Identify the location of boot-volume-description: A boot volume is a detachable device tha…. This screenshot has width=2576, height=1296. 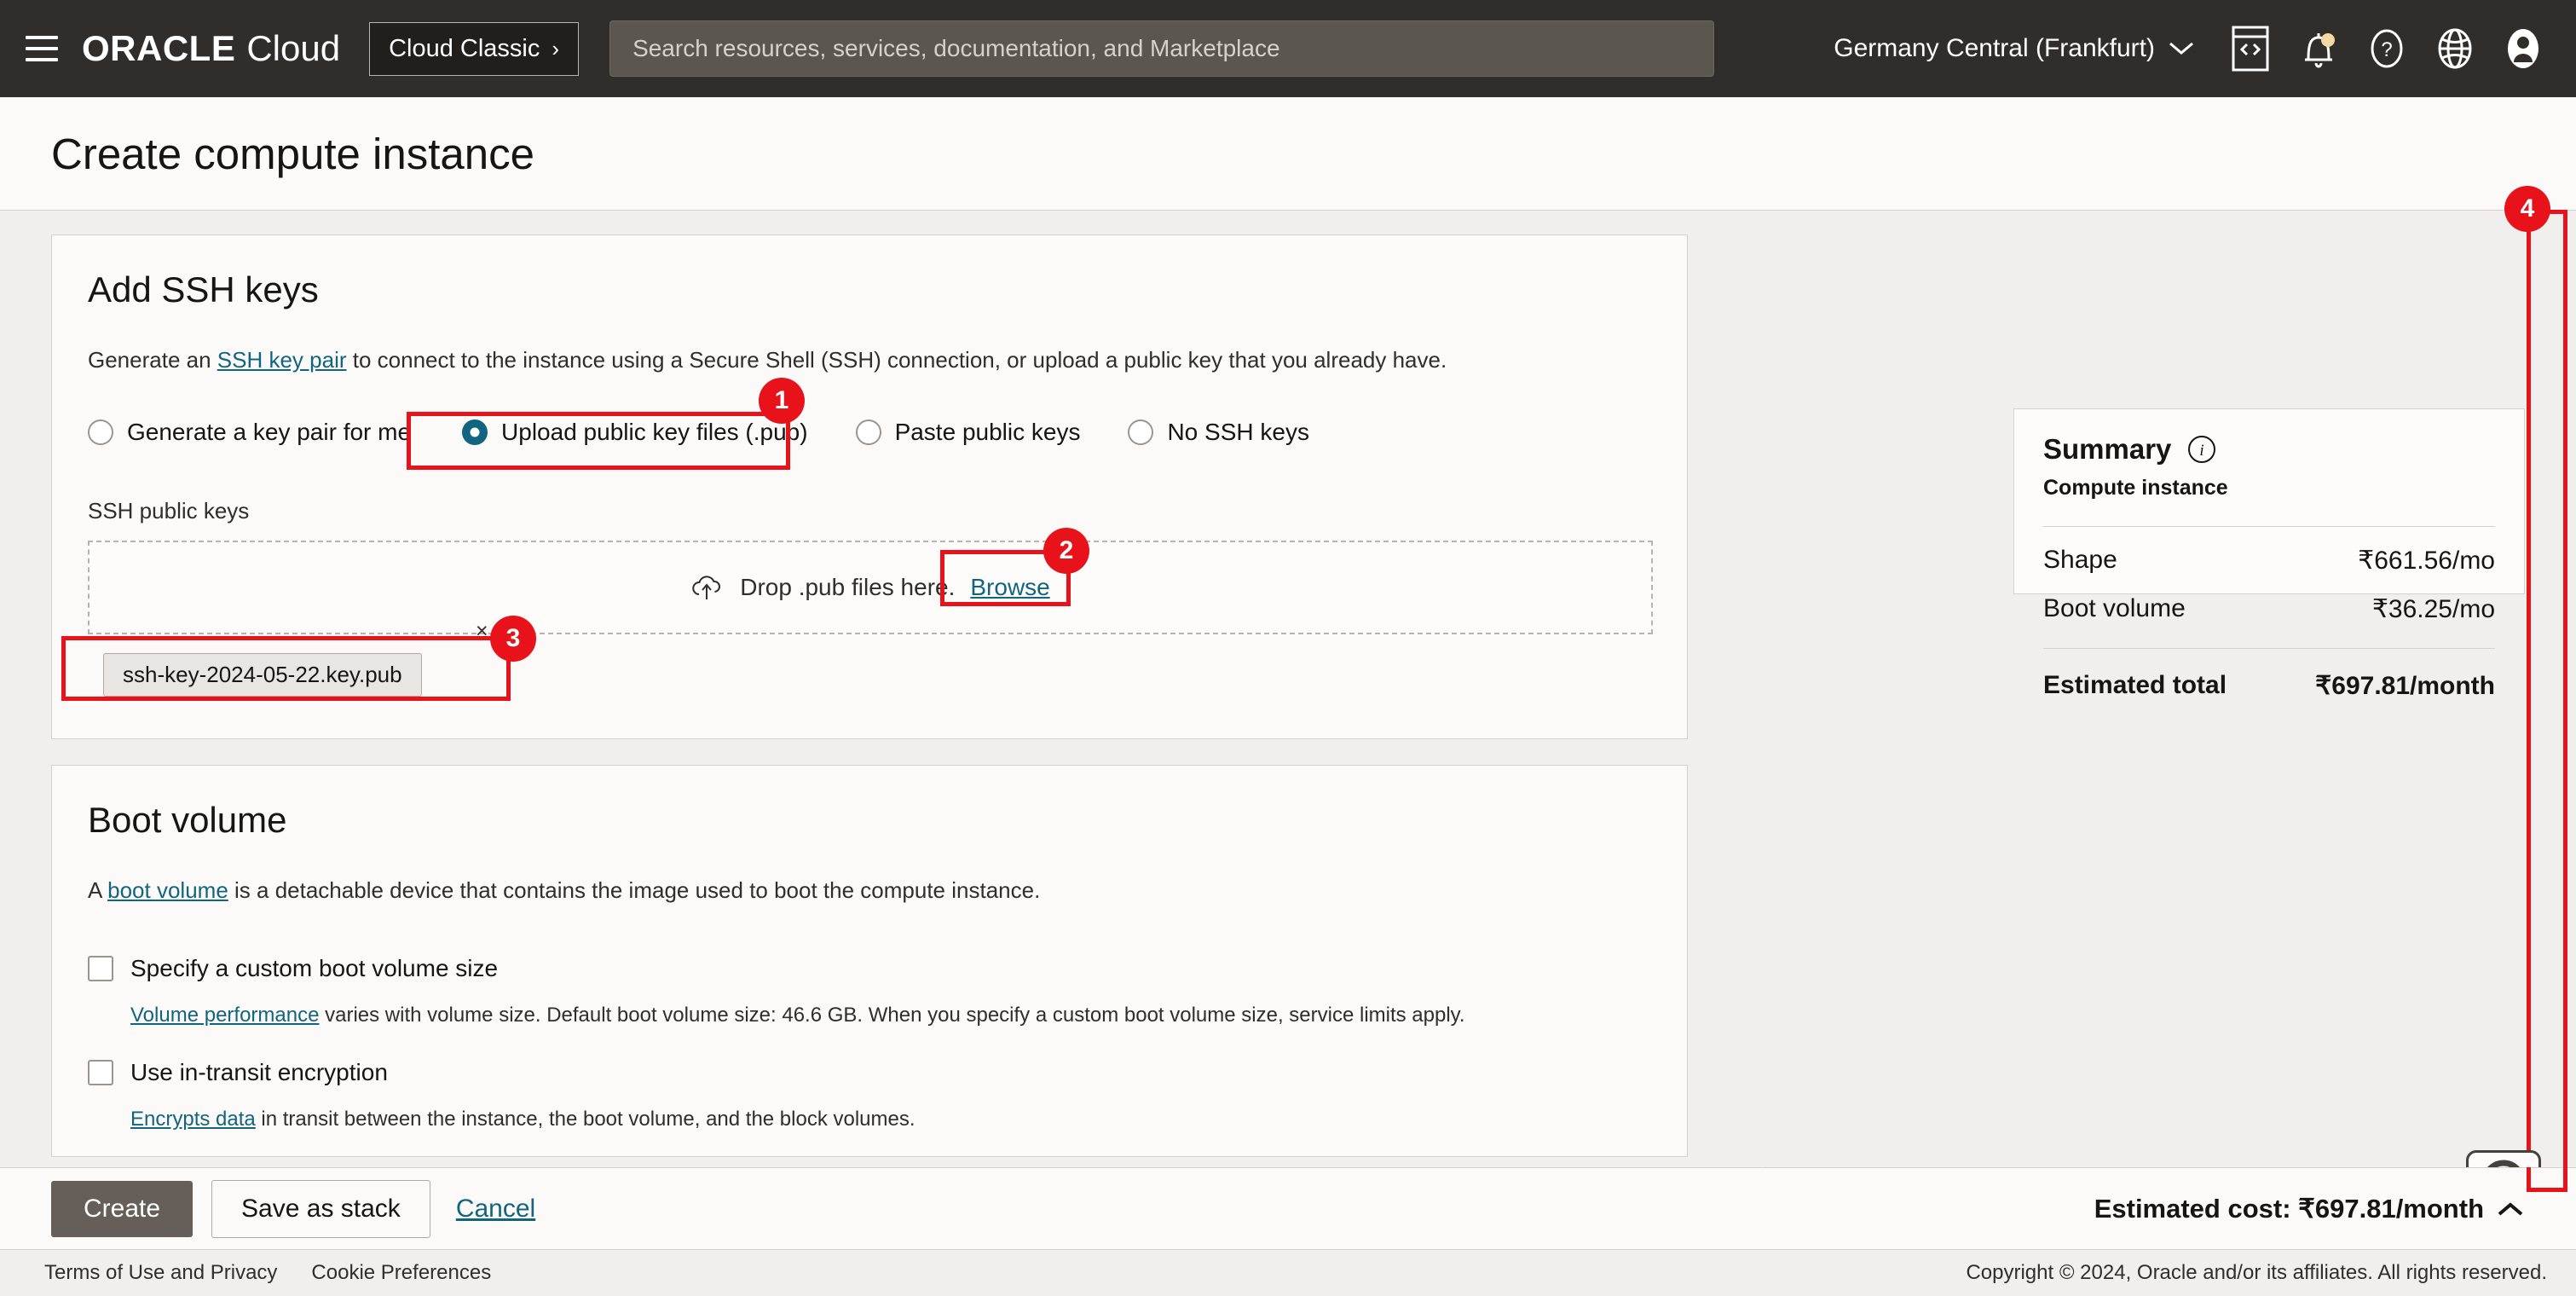
(868, 891).